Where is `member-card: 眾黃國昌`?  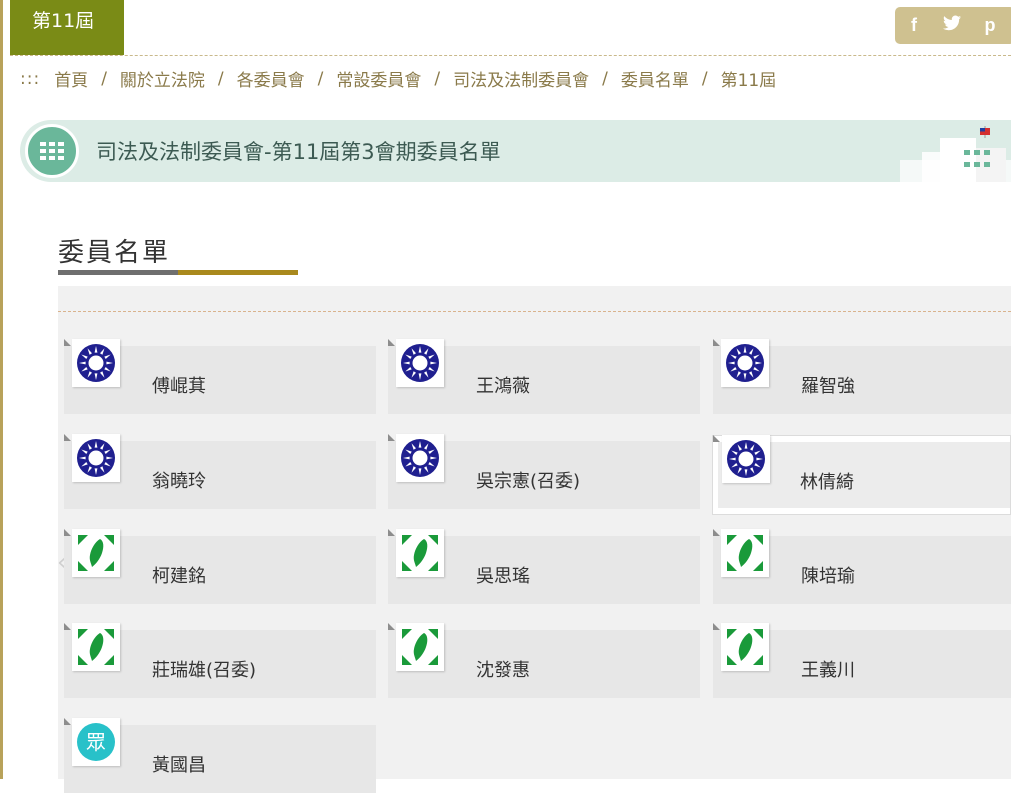 member-card: 眾黃國昌 is located at coordinates (220, 755).